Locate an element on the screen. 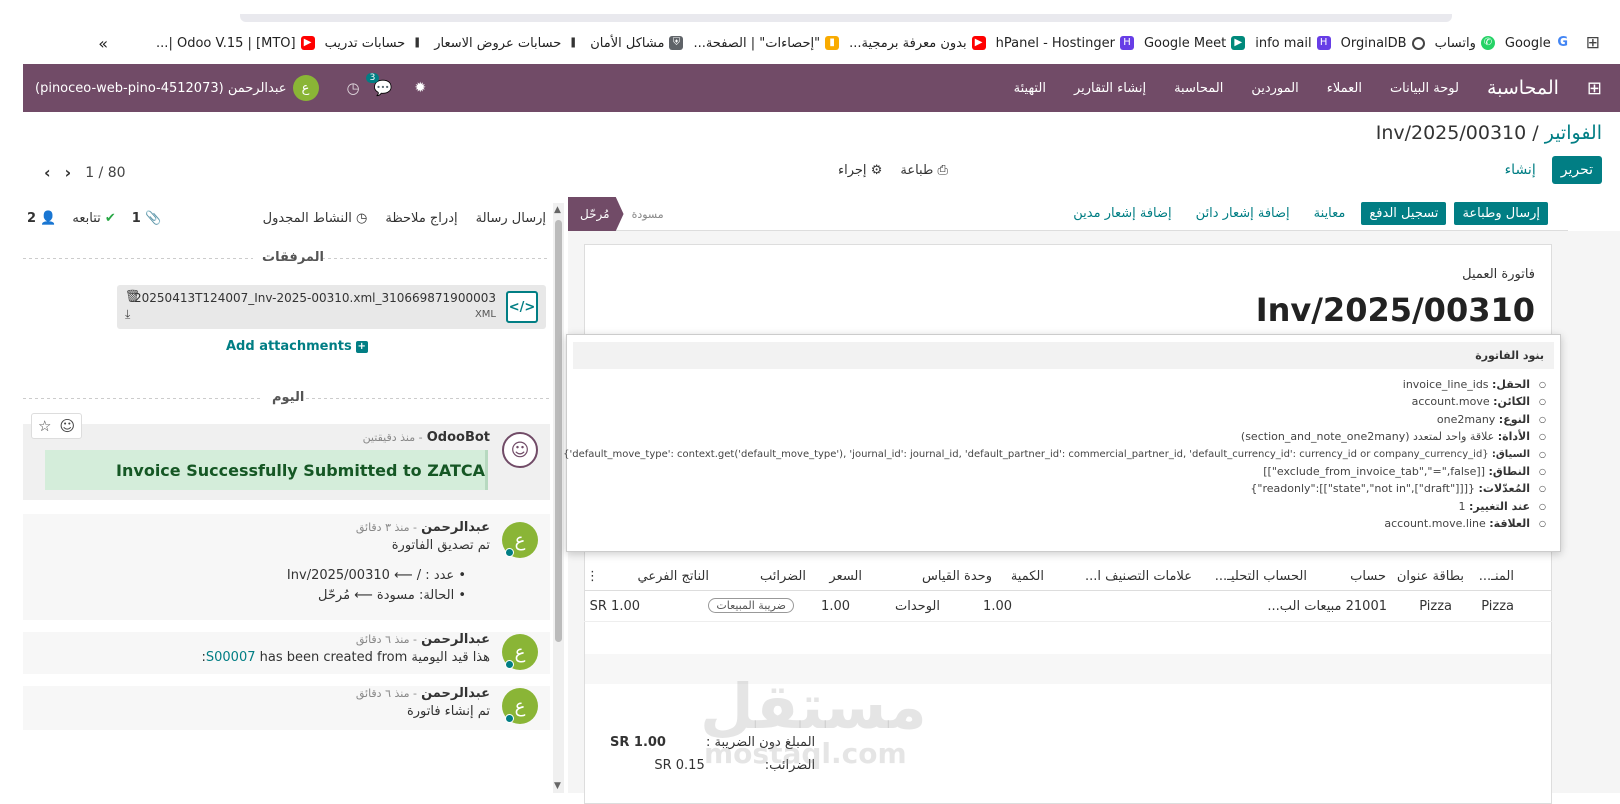 This screenshot has width=1620, height=804. send-print-button: إرسال وطباعة is located at coordinates (1501, 213).